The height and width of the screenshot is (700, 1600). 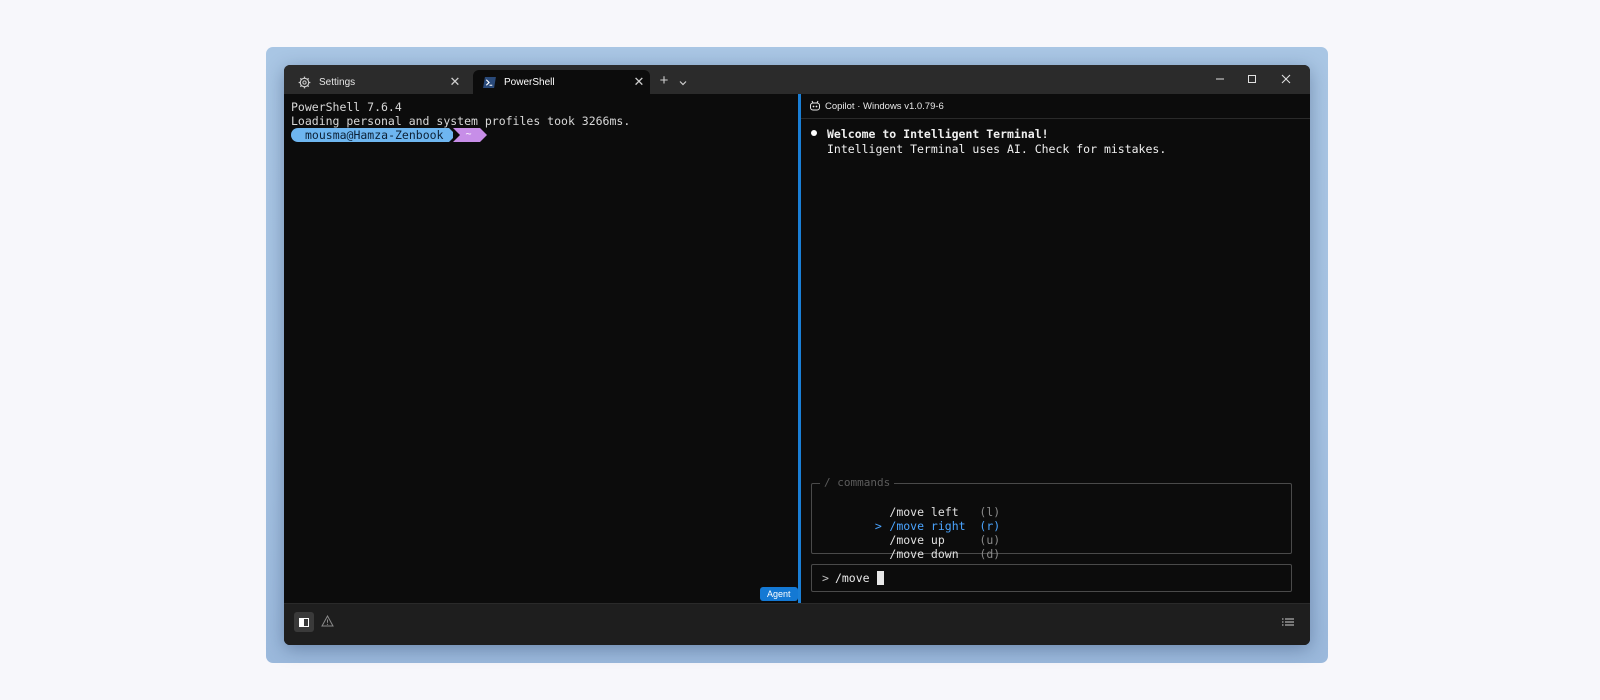 I want to click on shell-prompt: mousma@Hamza-Zenbook ~, so click(x=389, y=135).